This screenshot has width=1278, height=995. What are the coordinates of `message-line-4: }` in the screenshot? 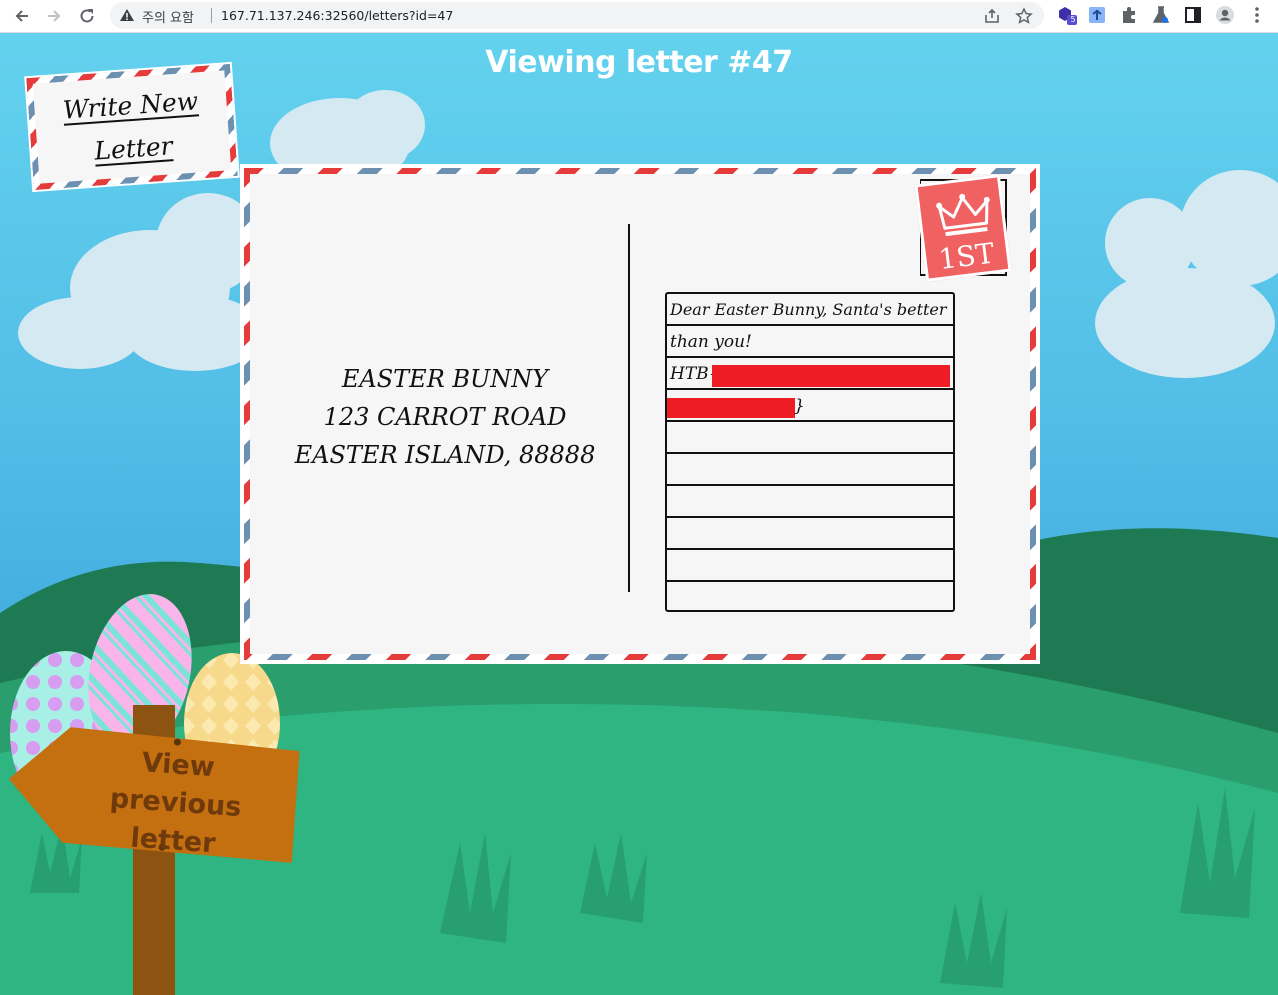 It's located at (799, 406).